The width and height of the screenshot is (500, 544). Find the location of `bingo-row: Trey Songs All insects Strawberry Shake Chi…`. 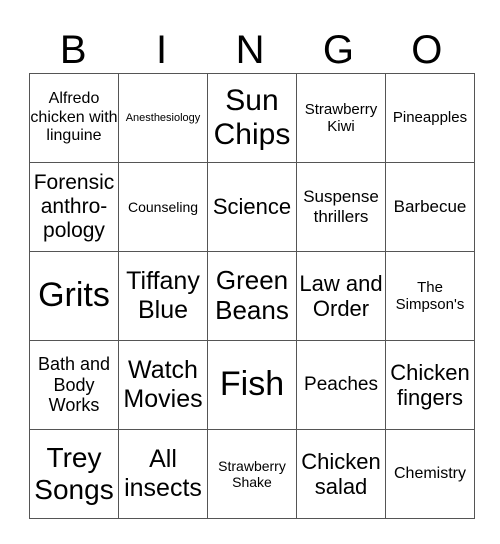

bingo-row: Trey Songs All insects Strawberry Shake Chi… is located at coordinates (252, 474).